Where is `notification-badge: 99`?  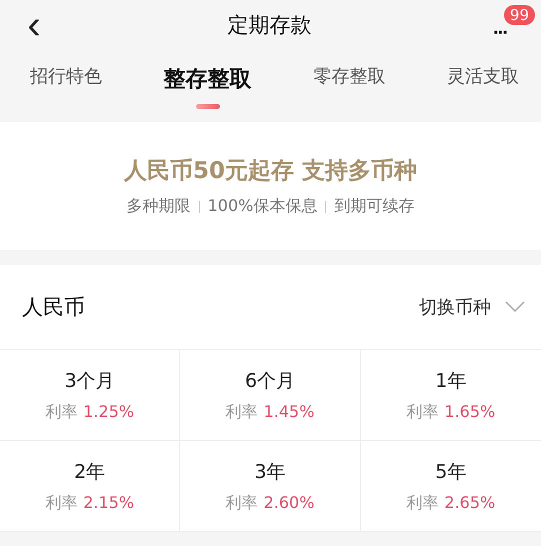
notification-badge: 99 is located at coordinates (519, 15).